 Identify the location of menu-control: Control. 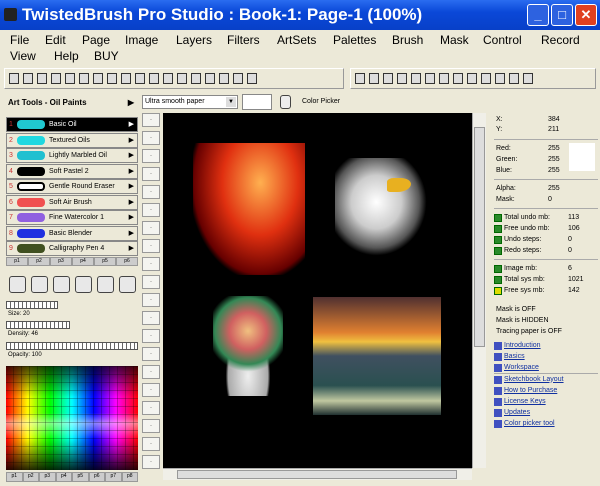
(502, 40).